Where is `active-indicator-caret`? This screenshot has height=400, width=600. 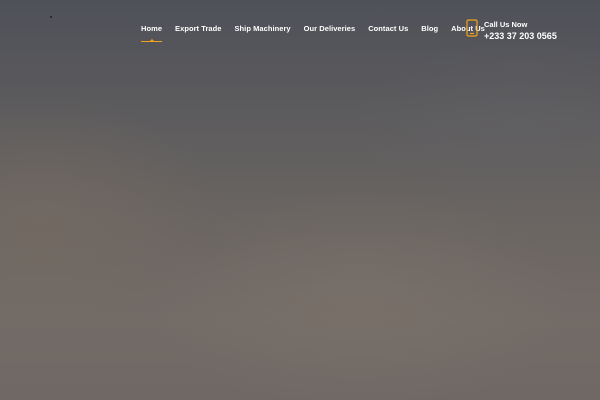 active-indicator-caret is located at coordinates (151, 40).